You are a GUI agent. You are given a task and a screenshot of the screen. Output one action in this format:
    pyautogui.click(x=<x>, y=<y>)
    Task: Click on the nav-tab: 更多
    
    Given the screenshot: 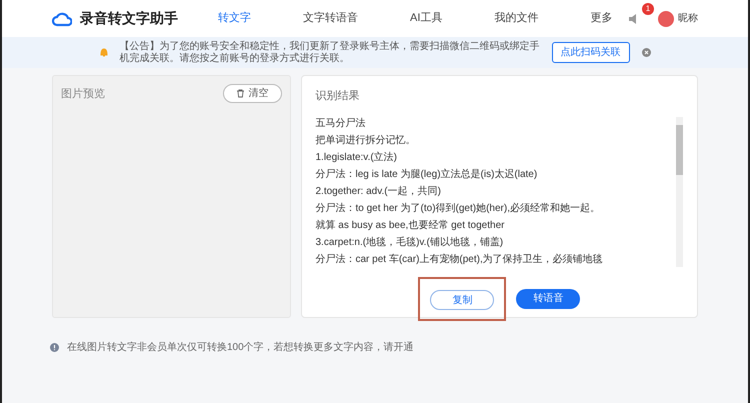 What is the action you would take?
    pyautogui.click(x=601, y=18)
    